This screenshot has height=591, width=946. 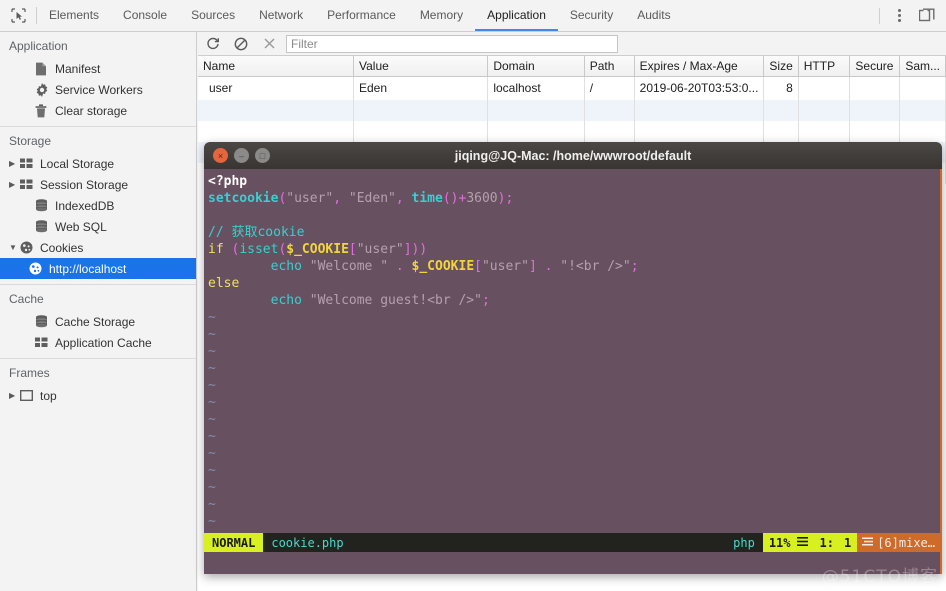 What do you see at coordinates (77, 163) in the screenshot?
I see `sidebar-item-label: Local Storage` at bounding box center [77, 163].